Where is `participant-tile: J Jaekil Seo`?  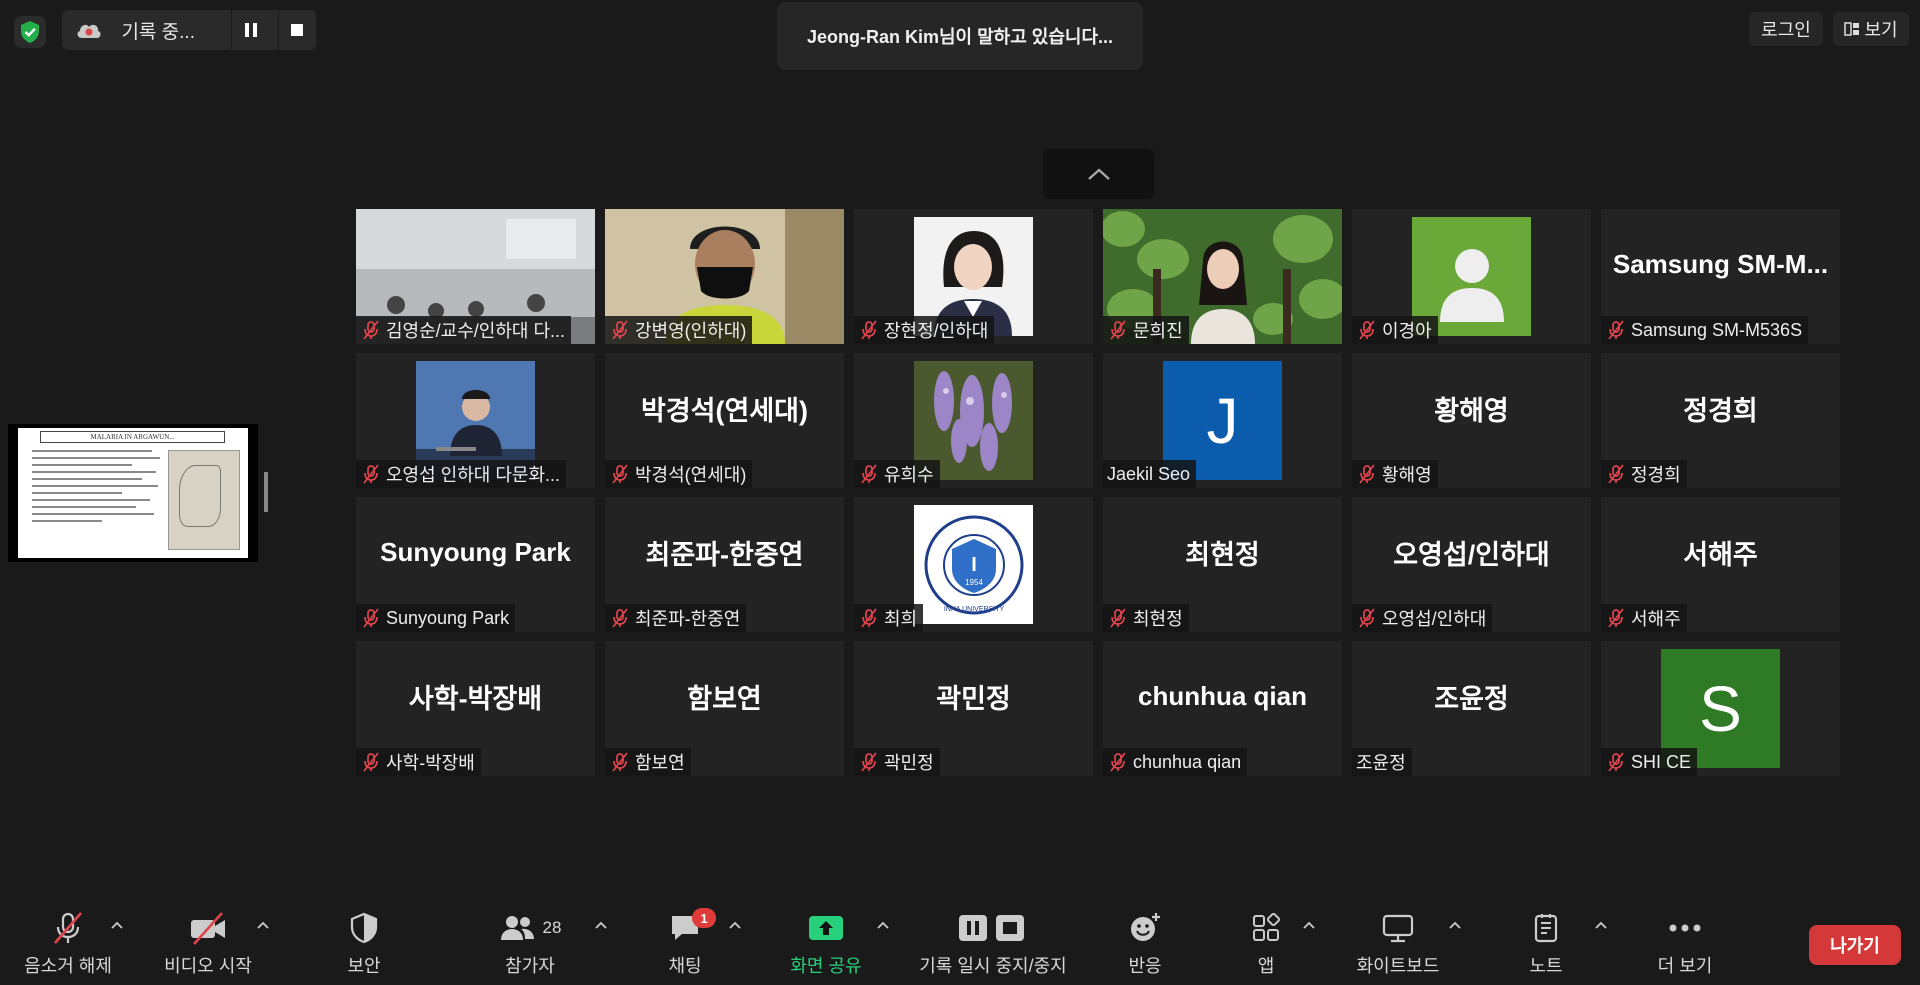
participant-tile: J Jaekil Seo is located at coordinates (1222, 420).